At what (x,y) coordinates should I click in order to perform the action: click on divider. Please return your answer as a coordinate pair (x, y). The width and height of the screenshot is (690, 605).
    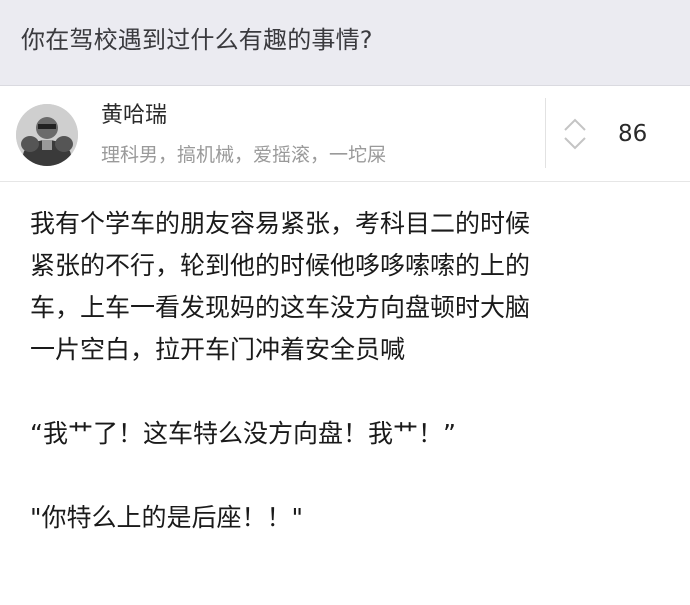
    Looking at the image, I should click on (545, 133).